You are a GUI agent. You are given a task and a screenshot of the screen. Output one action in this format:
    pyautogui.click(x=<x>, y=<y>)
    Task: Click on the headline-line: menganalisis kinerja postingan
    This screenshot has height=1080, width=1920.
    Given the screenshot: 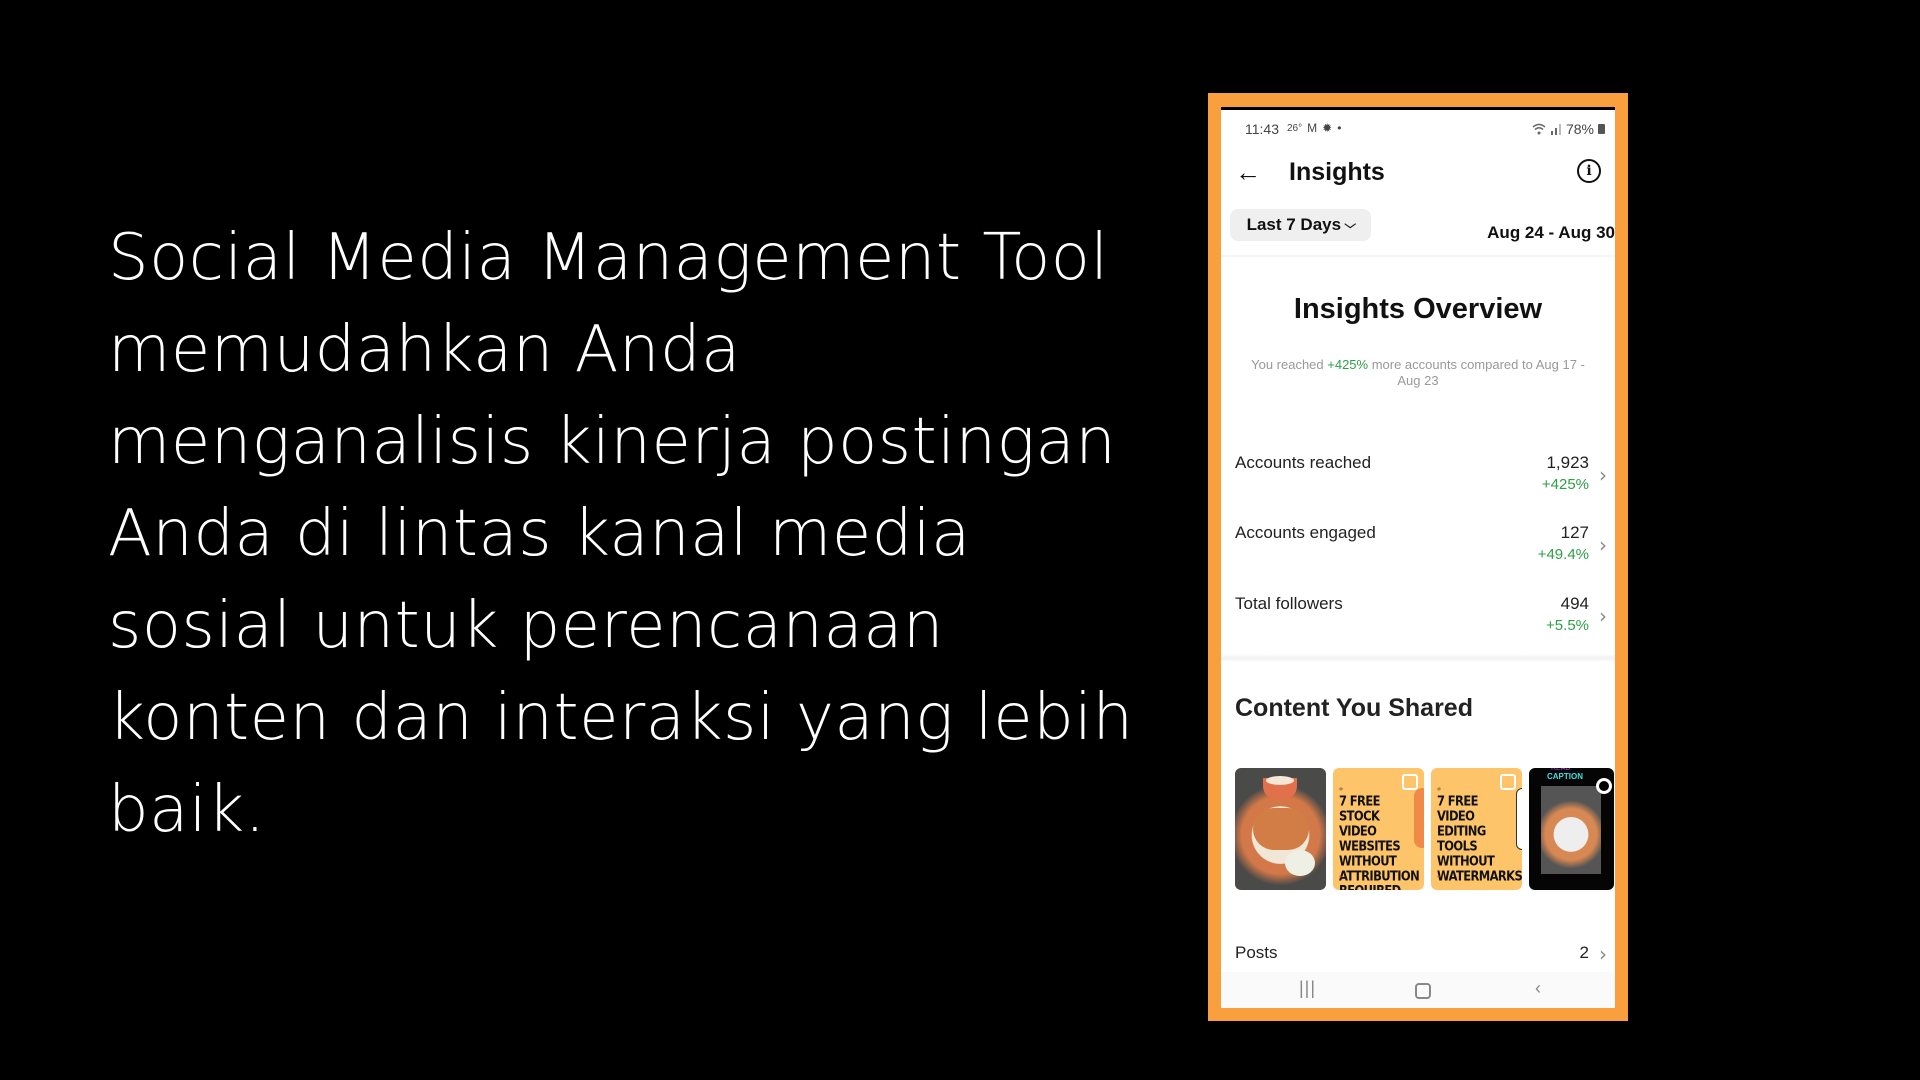 What is the action you would take?
    pyautogui.click(x=612, y=442)
    